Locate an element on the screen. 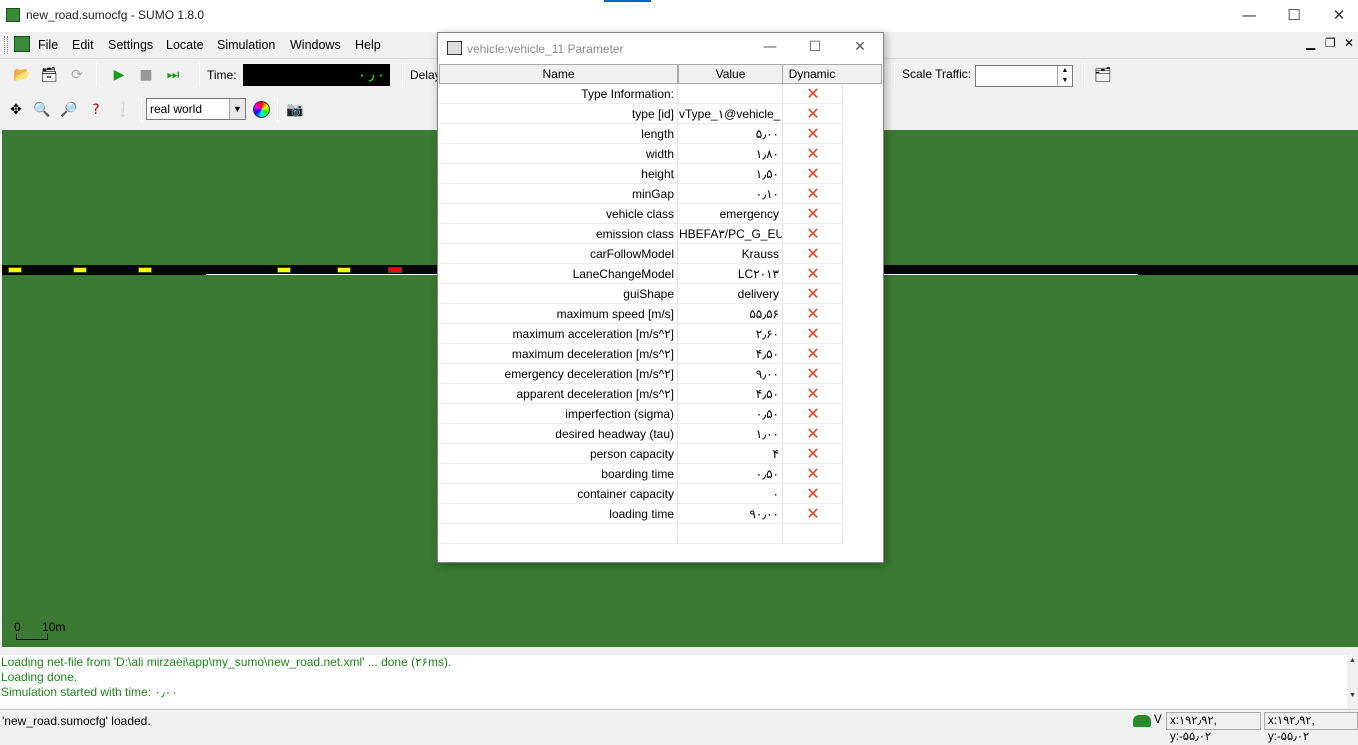 The width and height of the screenshot is (1358, 745). table-row: carFollowModel Krauss ✕ is located at coordinates (641, 254).